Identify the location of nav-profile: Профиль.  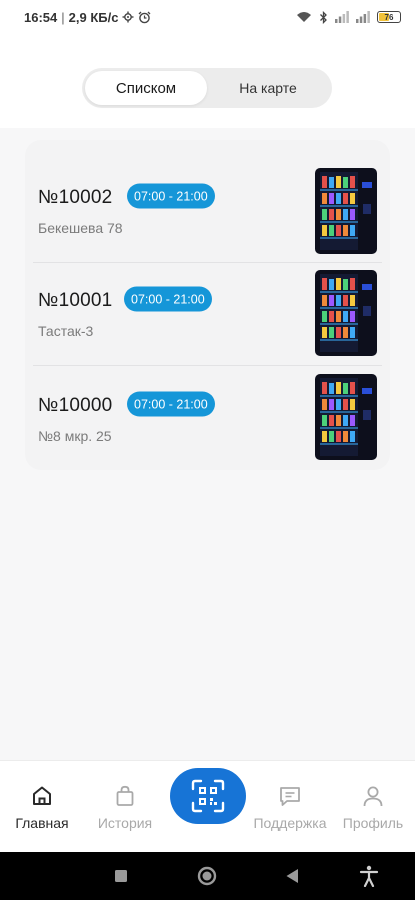
(373, 807).